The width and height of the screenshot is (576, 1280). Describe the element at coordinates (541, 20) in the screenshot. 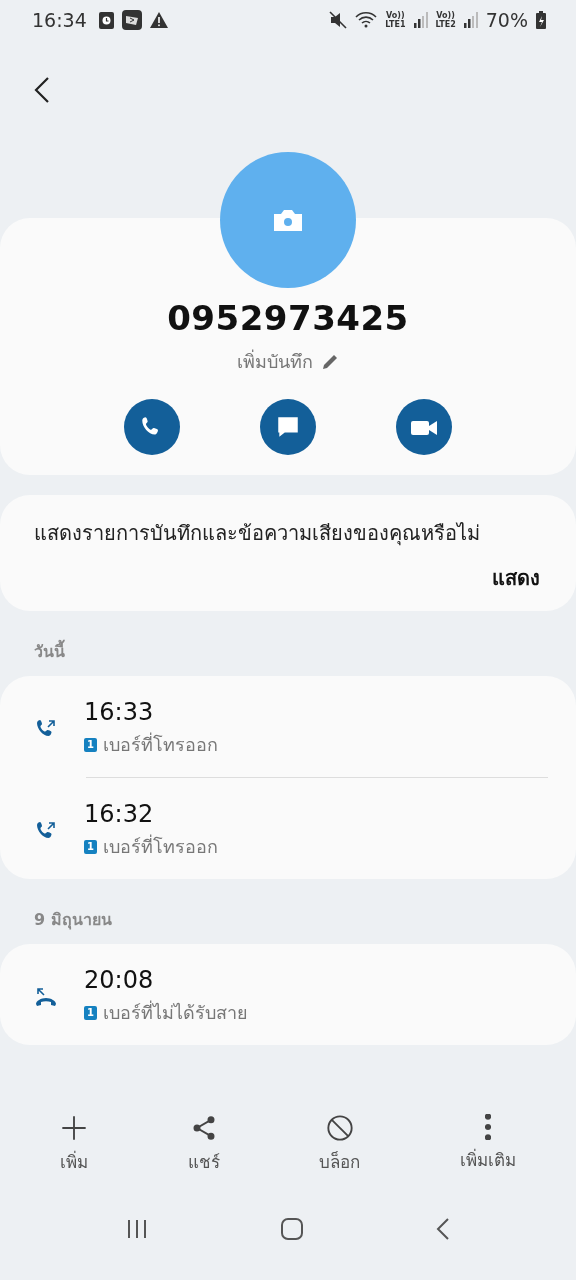

I see `battery-charging-icon` at that location.